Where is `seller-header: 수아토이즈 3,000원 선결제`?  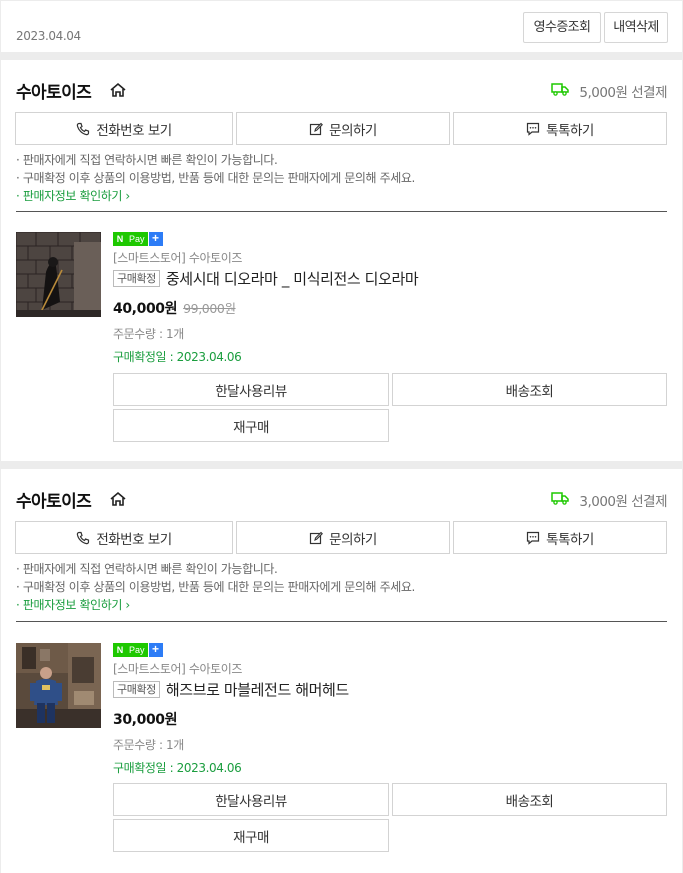 seller-header: 수아토이즈 3,000원 선결제 is located at coordinates (341, 499).